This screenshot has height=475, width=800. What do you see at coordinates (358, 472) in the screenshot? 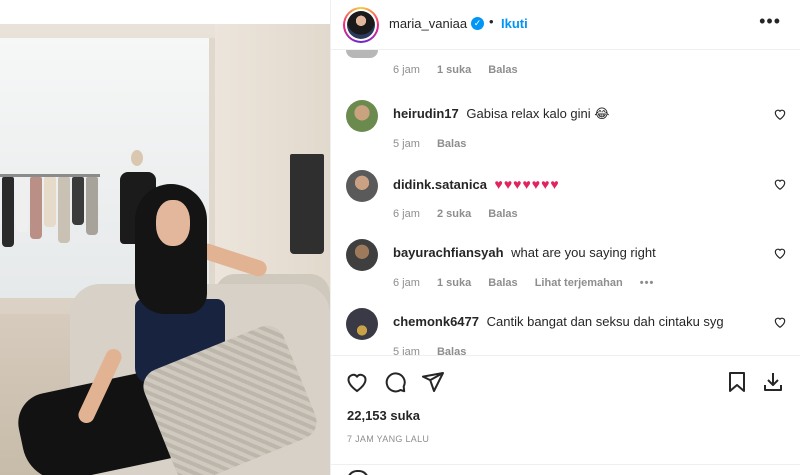
I see `emoji-icon` at bounding box center [358, 472].